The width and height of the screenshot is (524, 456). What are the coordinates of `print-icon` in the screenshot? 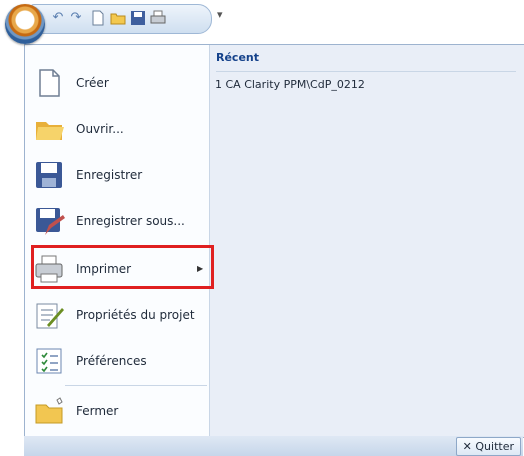 It's located at (158, 18).